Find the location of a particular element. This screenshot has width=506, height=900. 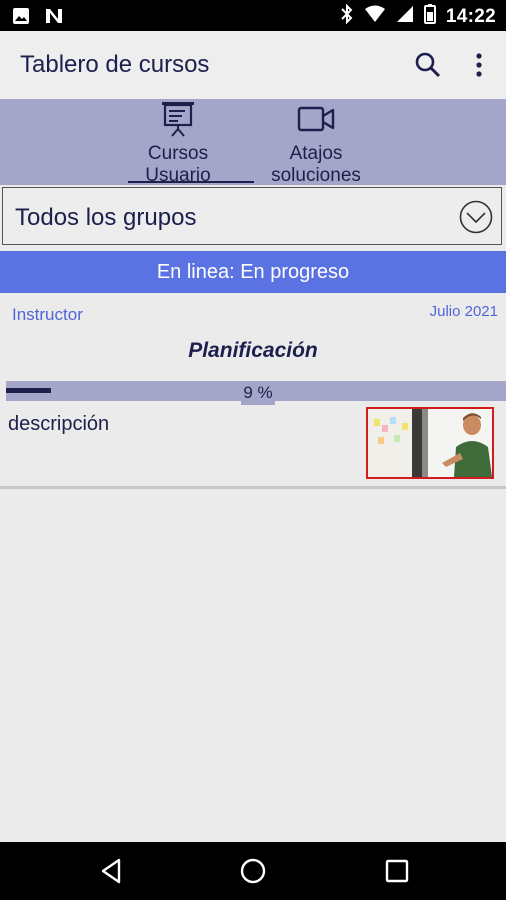

presentation-icon is located at coordinates (178, 119).